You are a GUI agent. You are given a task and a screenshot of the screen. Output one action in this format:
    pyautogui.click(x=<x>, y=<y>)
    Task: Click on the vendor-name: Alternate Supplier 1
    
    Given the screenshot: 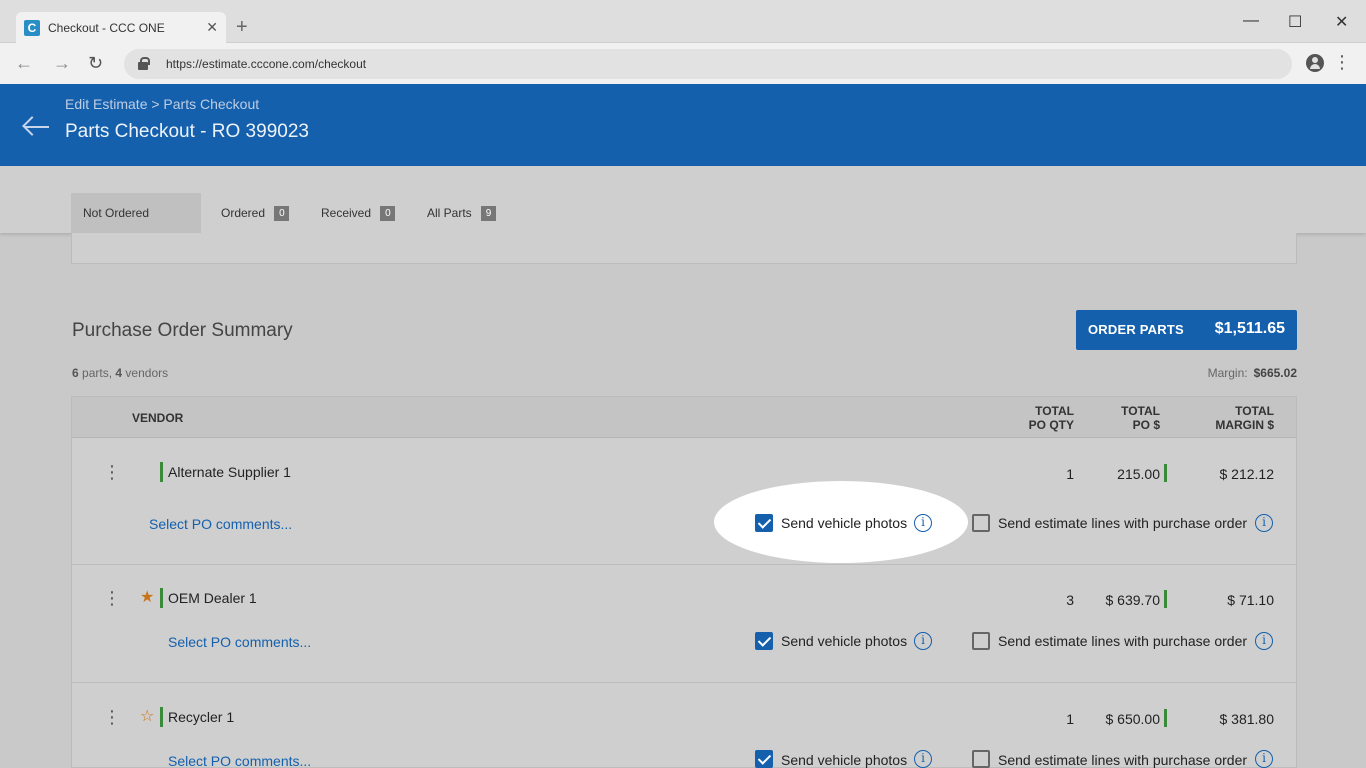 What is the action you would take?
    pyautogui.click(x=229, y=472)
    